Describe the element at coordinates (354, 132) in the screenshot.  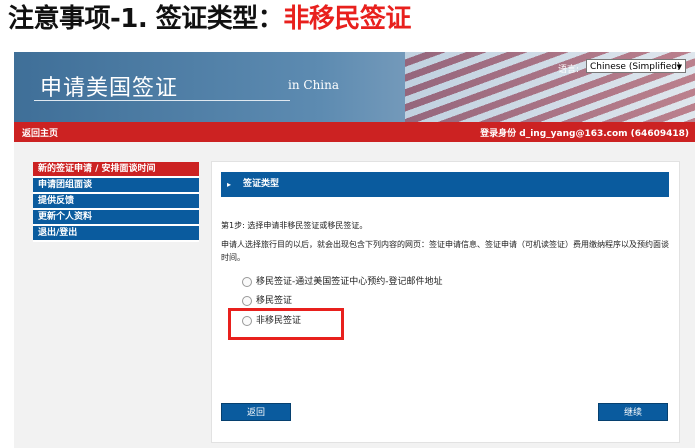
I see `top-nav-bar: 返回主页 登录身份 d_ing_yang@163.com (64609418)` at that location.